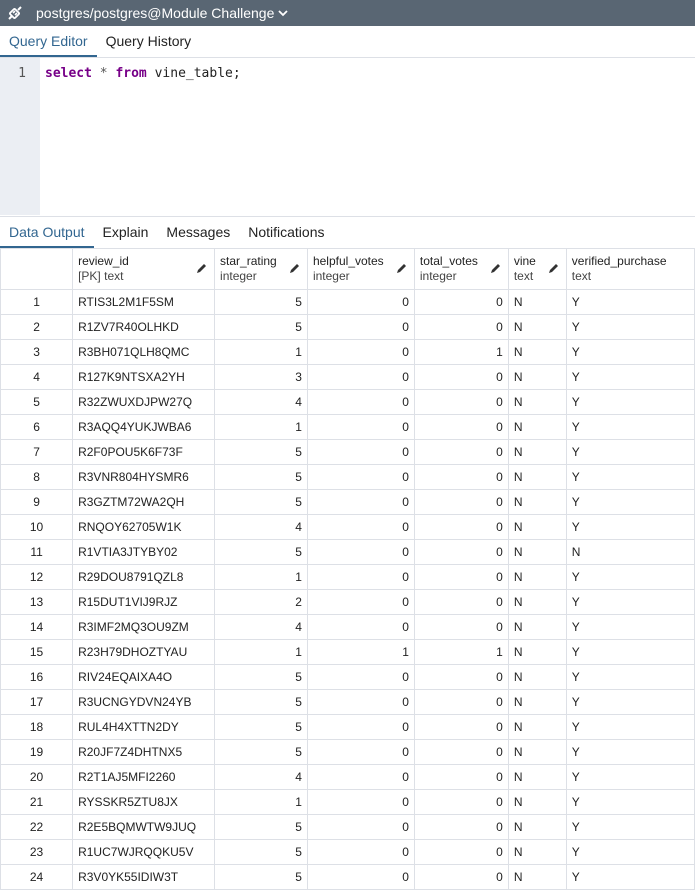  What do you see at coordinates (143, 73) in the screenshot?
I see `sql-code-line: select * from vine_table;` at bounding box center [143, 73].